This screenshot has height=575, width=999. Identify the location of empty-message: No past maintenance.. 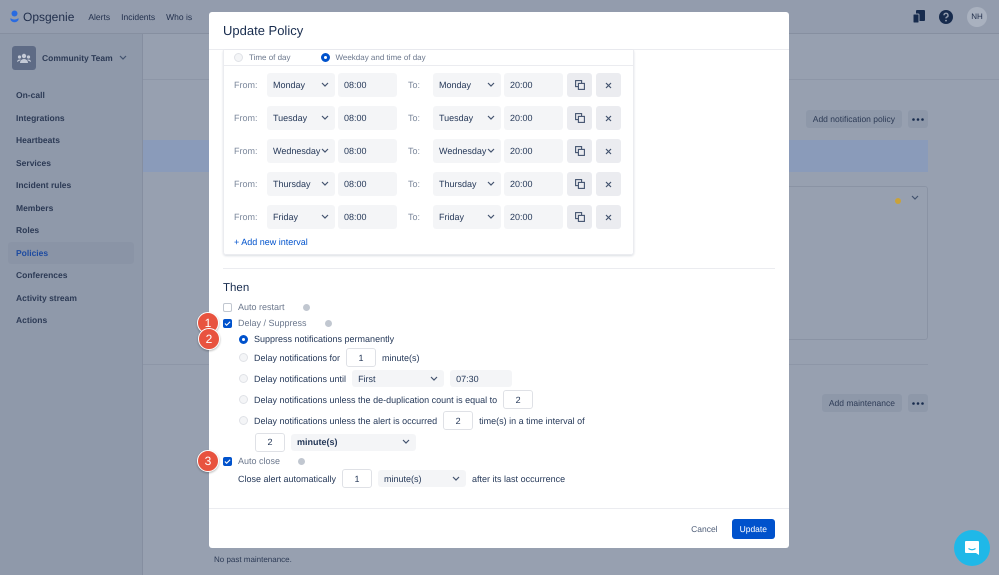
(253, 559).